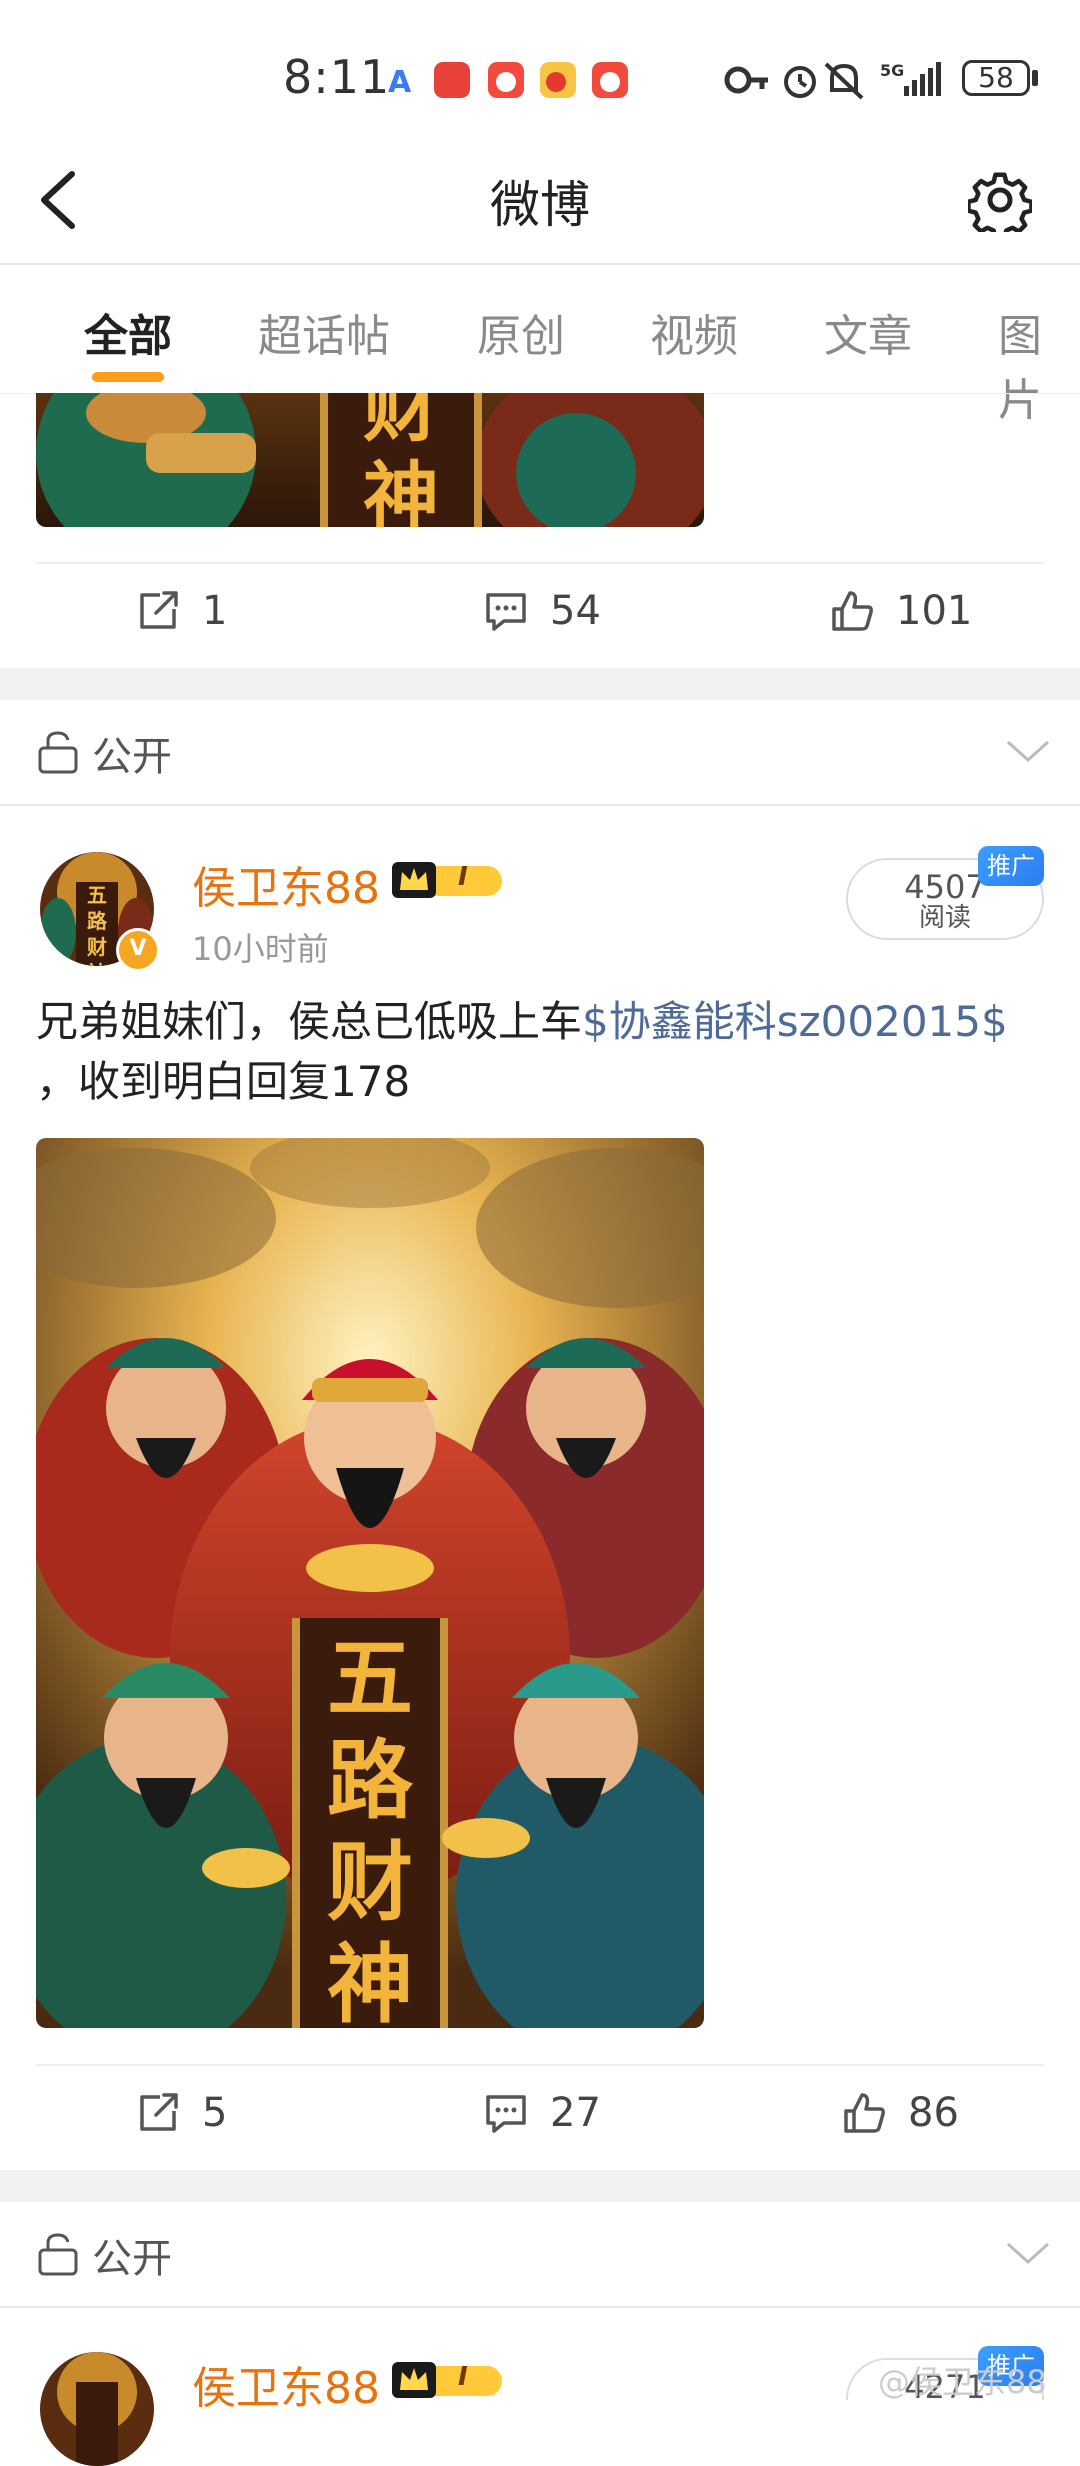 The image size is (1080, 2466). Describe the element at coordinates (892, 70) in the screenshot. I see `network-5g: 5G` at that location.